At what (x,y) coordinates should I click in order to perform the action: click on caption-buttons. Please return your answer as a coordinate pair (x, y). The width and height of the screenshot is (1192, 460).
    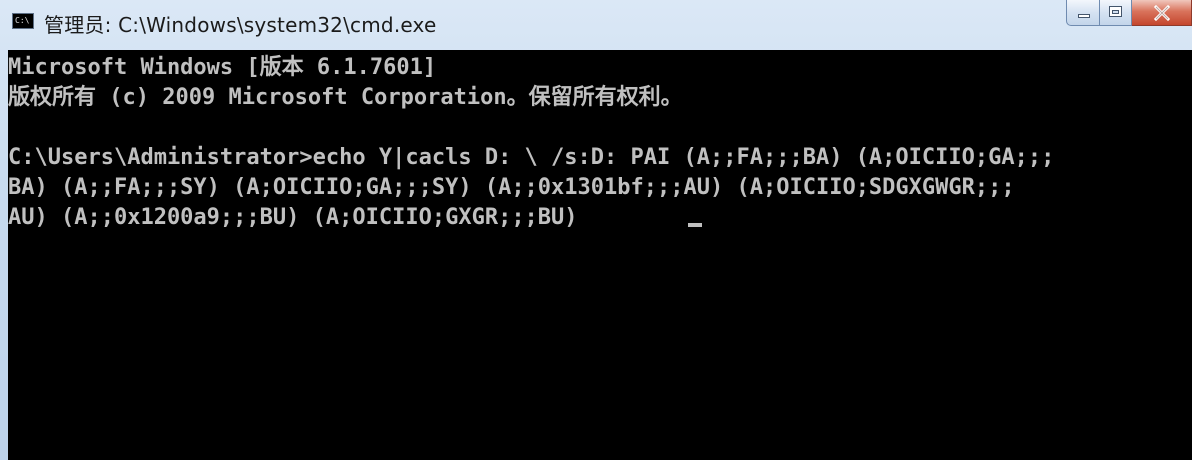
    Looking at the image, I should click on (1129, 14).